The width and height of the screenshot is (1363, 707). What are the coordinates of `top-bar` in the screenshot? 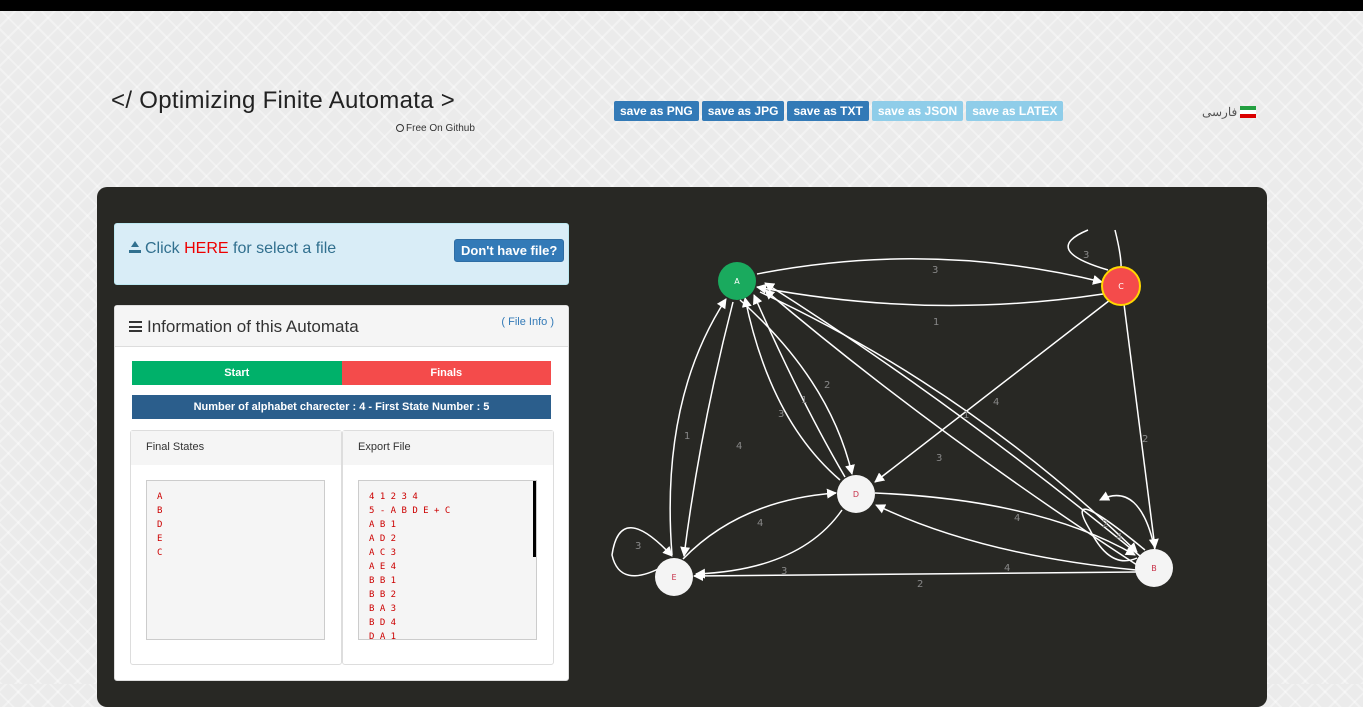 It's located at (681, 5).